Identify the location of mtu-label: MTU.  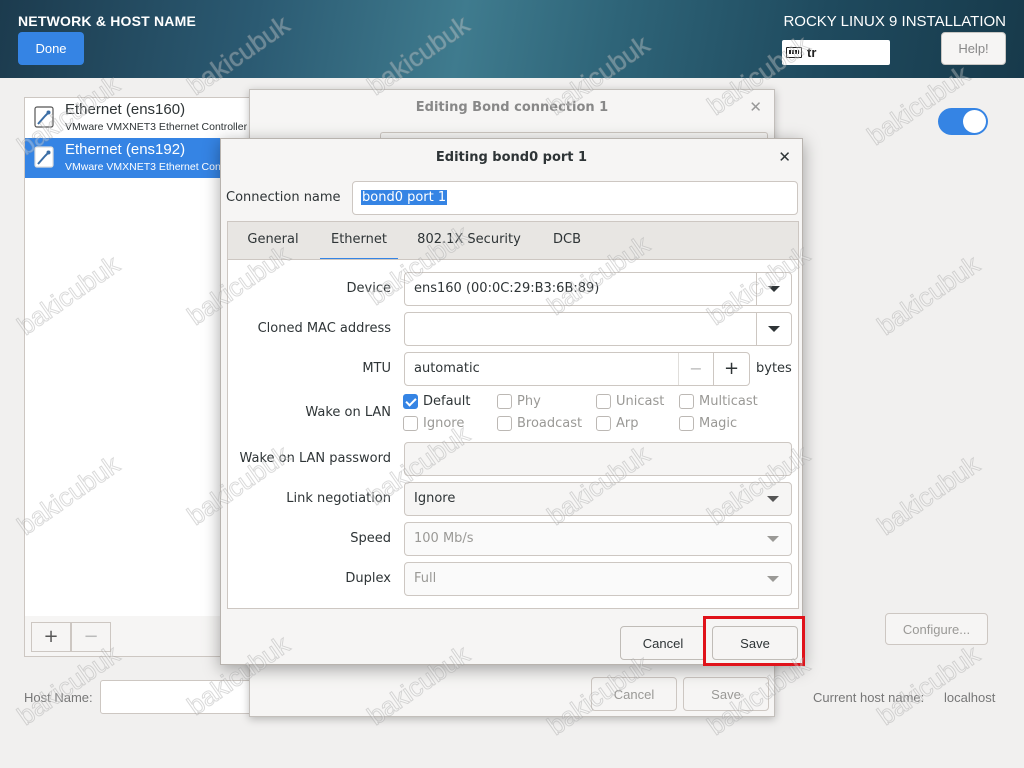
(376, 368).